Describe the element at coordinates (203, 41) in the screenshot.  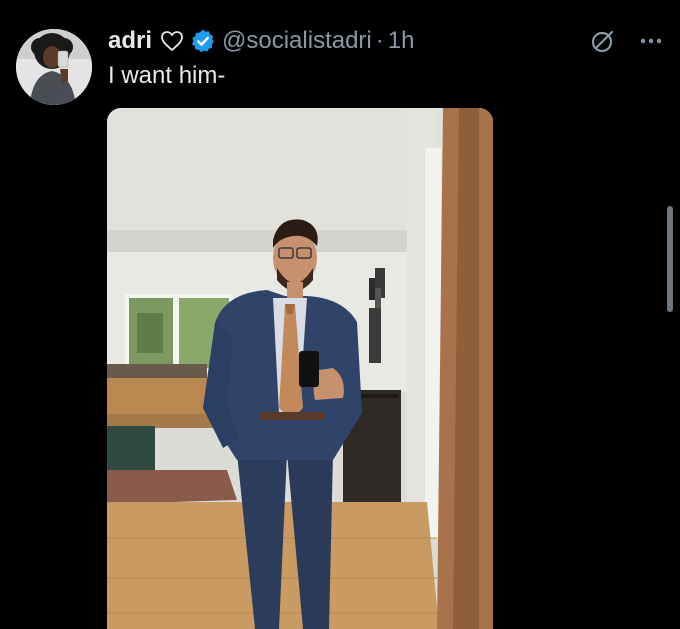
I see `verified-badge-icon` at that location.